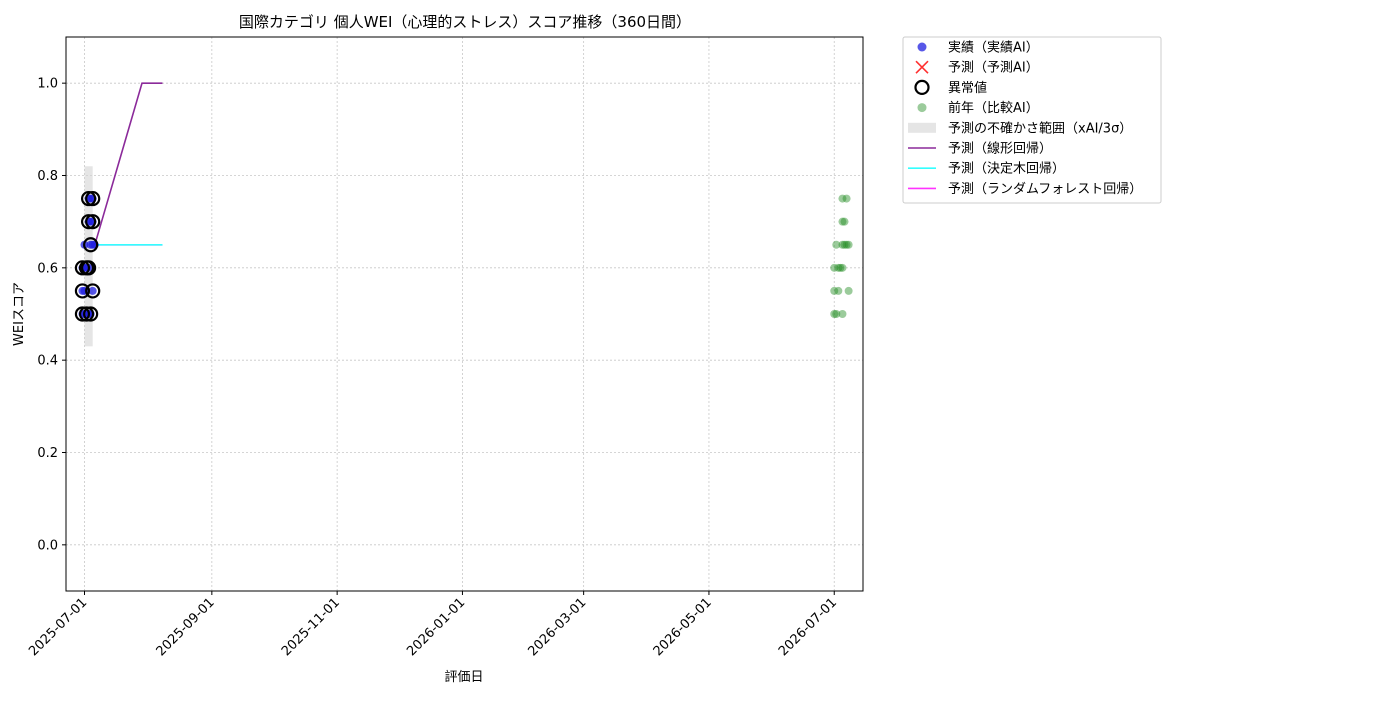  What do you see at coordinates (1045, 189) in the screenshot?
I see `legend-label: 予測（ランダムフォレスト回帰）` at bounding box center [1045, 189].